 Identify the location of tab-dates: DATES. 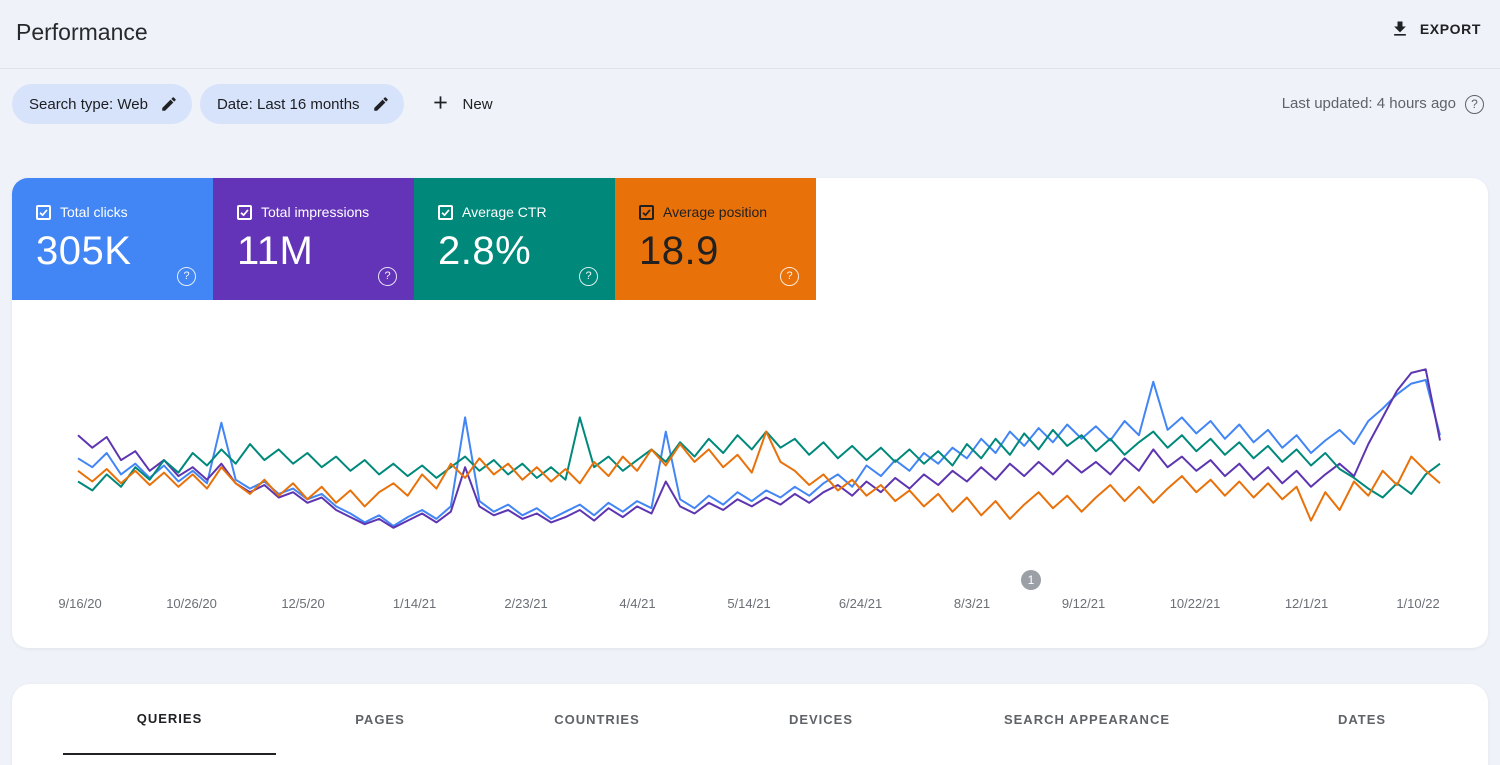
(1362, 719).